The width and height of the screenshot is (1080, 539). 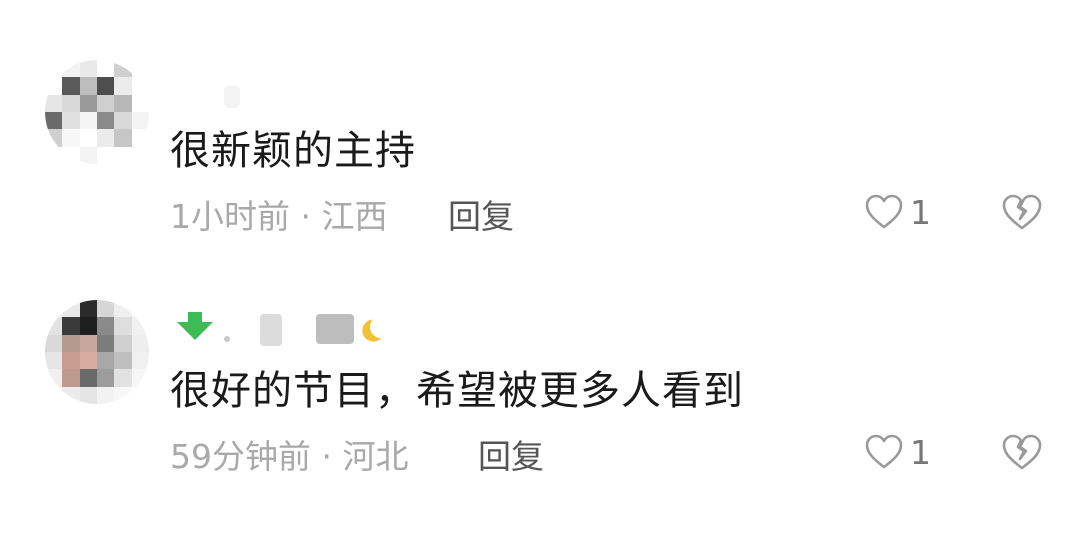 I want to click on moon-icon, so click(x=381, y=327).